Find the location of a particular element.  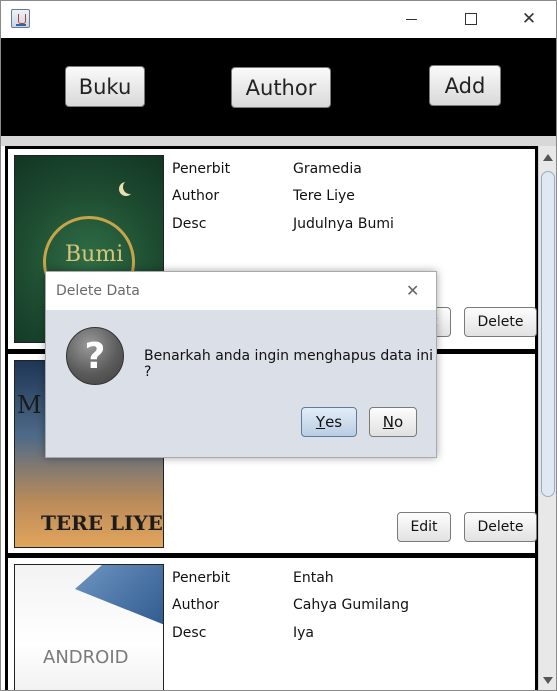

yes-button: Yes is located at coordinates (329, 422).